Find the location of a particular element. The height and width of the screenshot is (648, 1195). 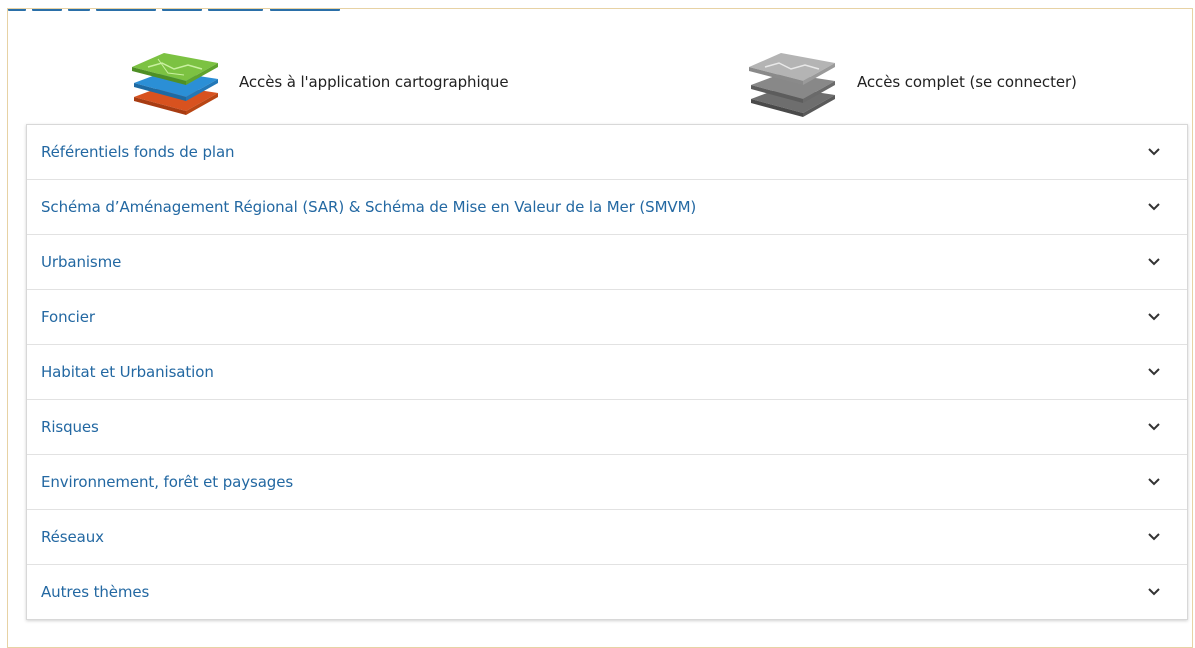

accordion-item-label: Foncier is located at coordinates (68, 317).